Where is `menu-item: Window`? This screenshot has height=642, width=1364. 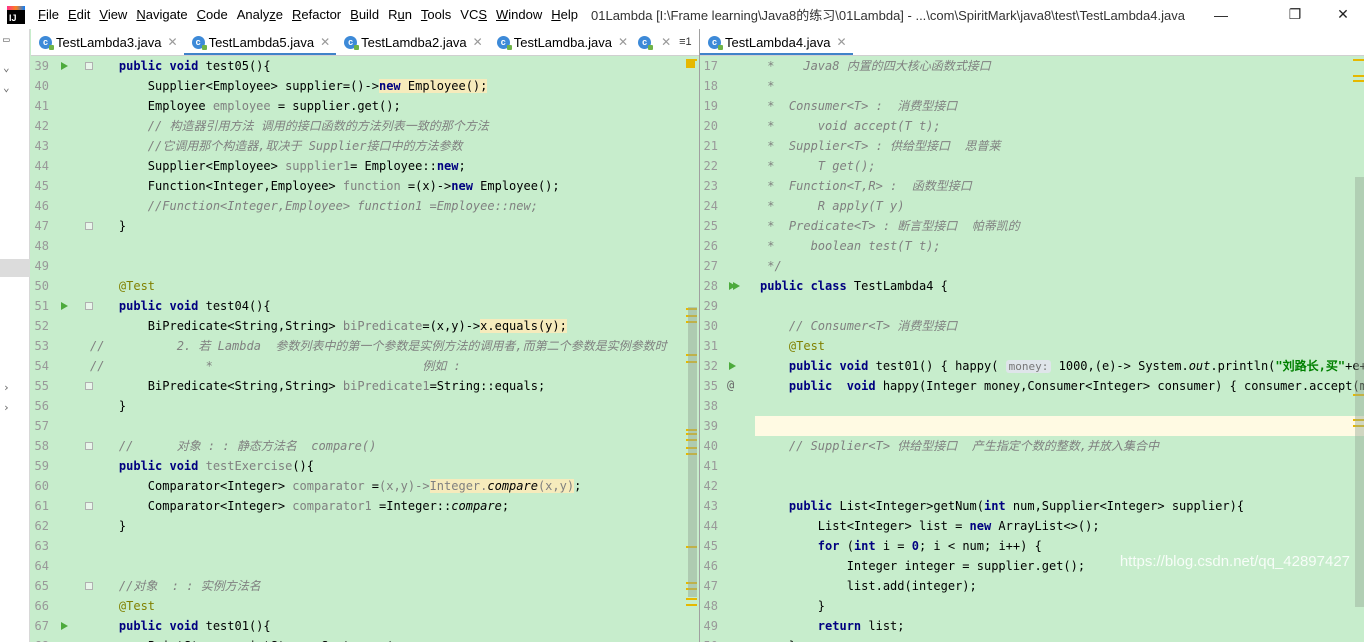 menu-item: Window is located at coordinates (519, 14).